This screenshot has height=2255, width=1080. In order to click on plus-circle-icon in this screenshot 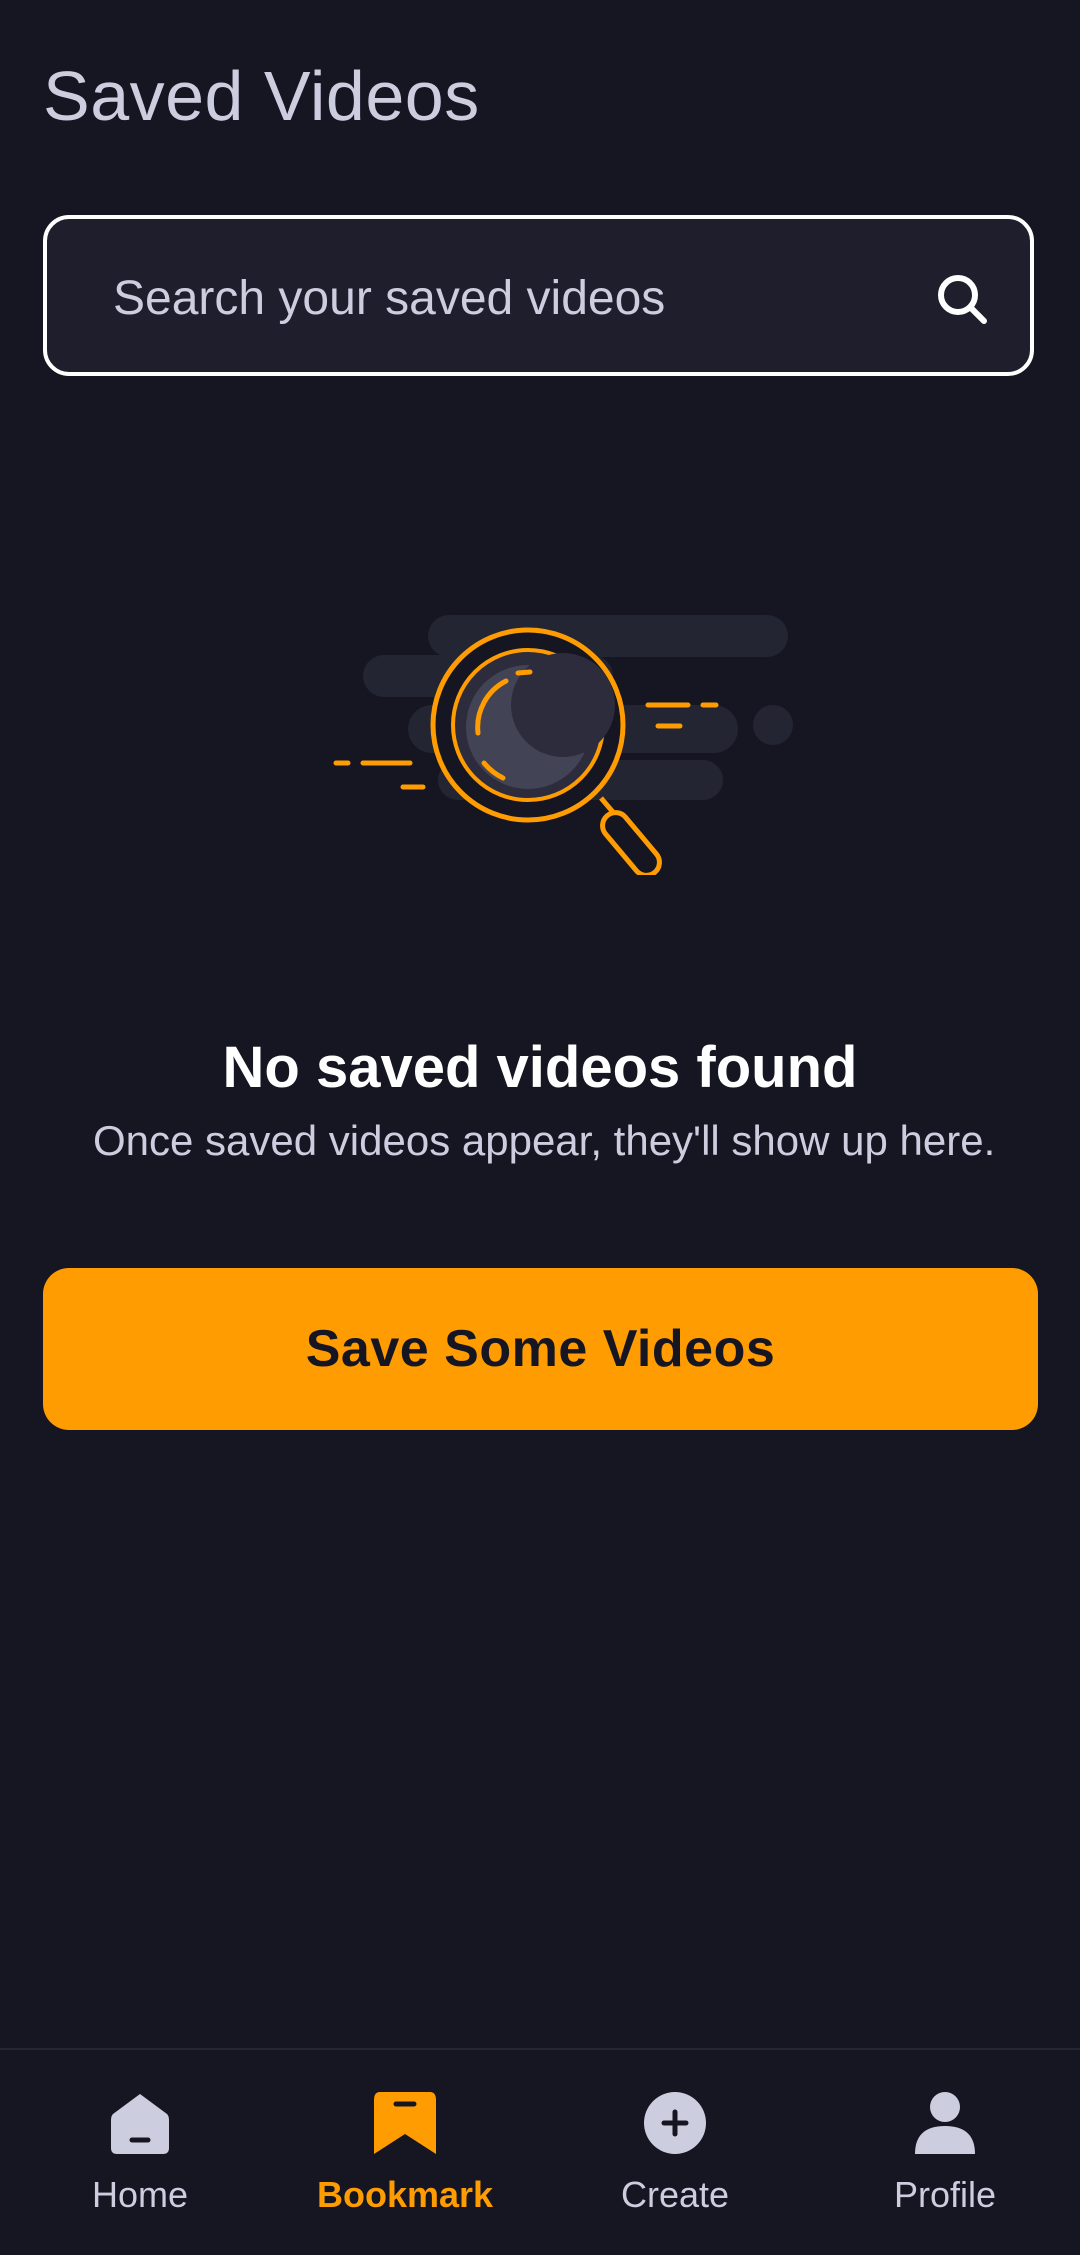, I will do `click(675, 2123)`.